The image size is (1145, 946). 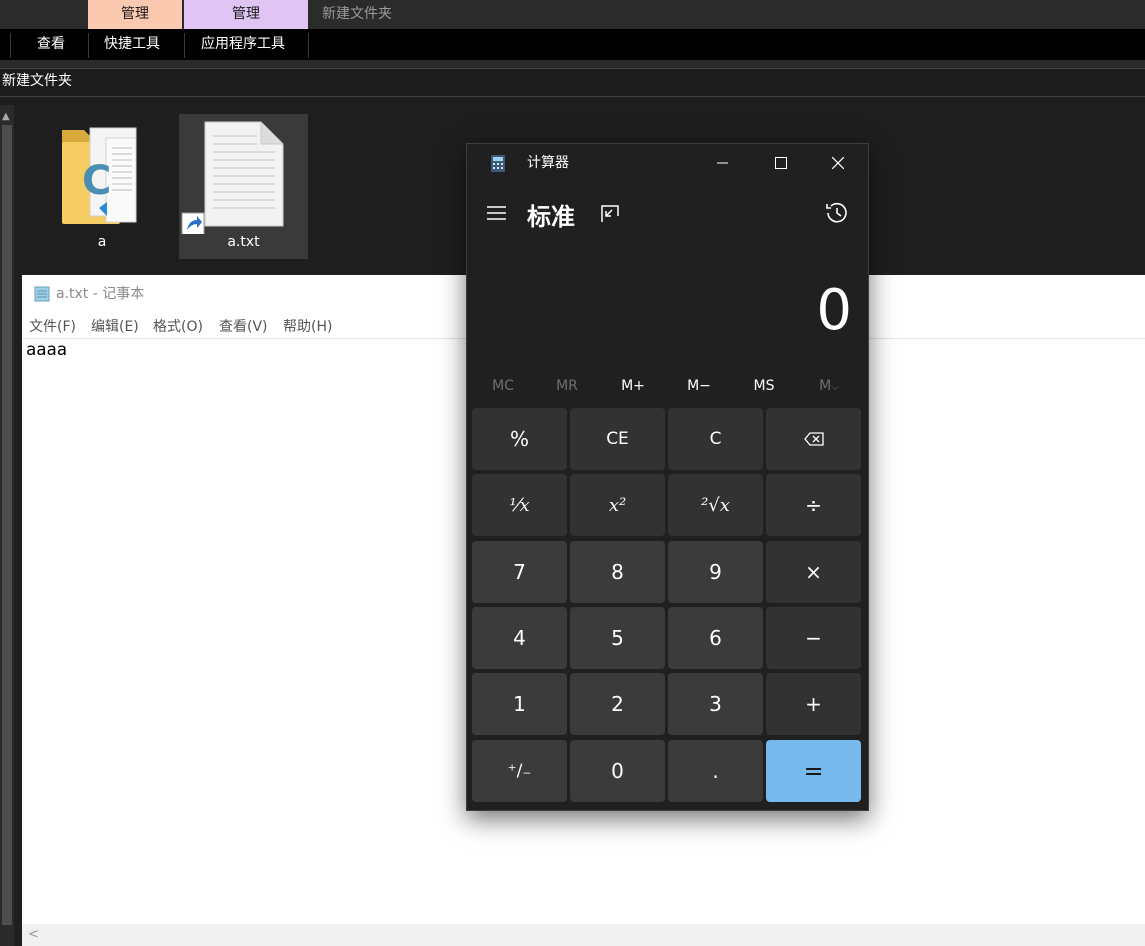 I want to click on file-item-a-txt: a.txt, so click(x=243, y=186).